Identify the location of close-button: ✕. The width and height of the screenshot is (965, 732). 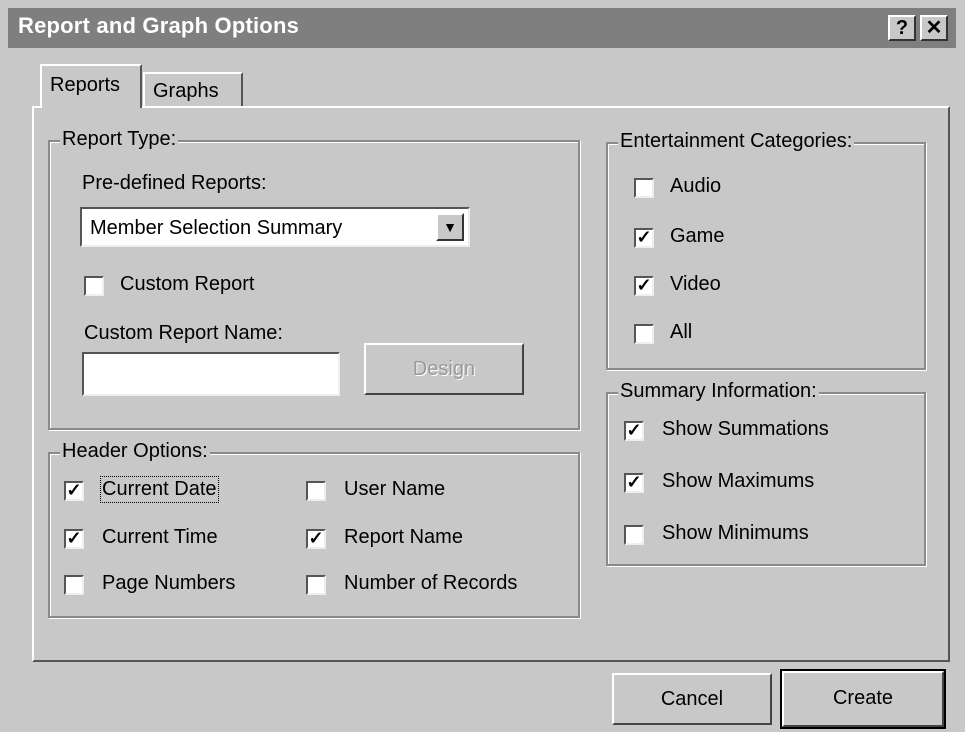
(934, 28).